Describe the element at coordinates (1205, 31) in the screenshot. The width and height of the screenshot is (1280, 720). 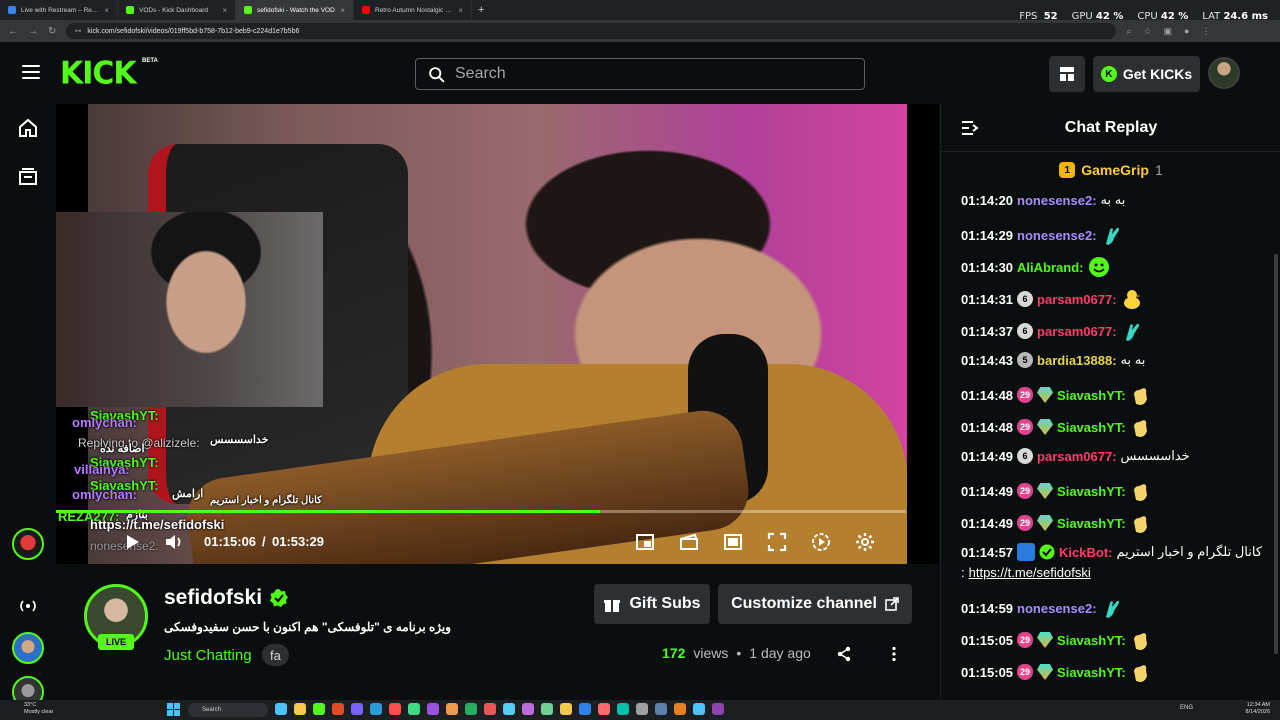
I see `browser-menu-icon: ⋮` at that location.